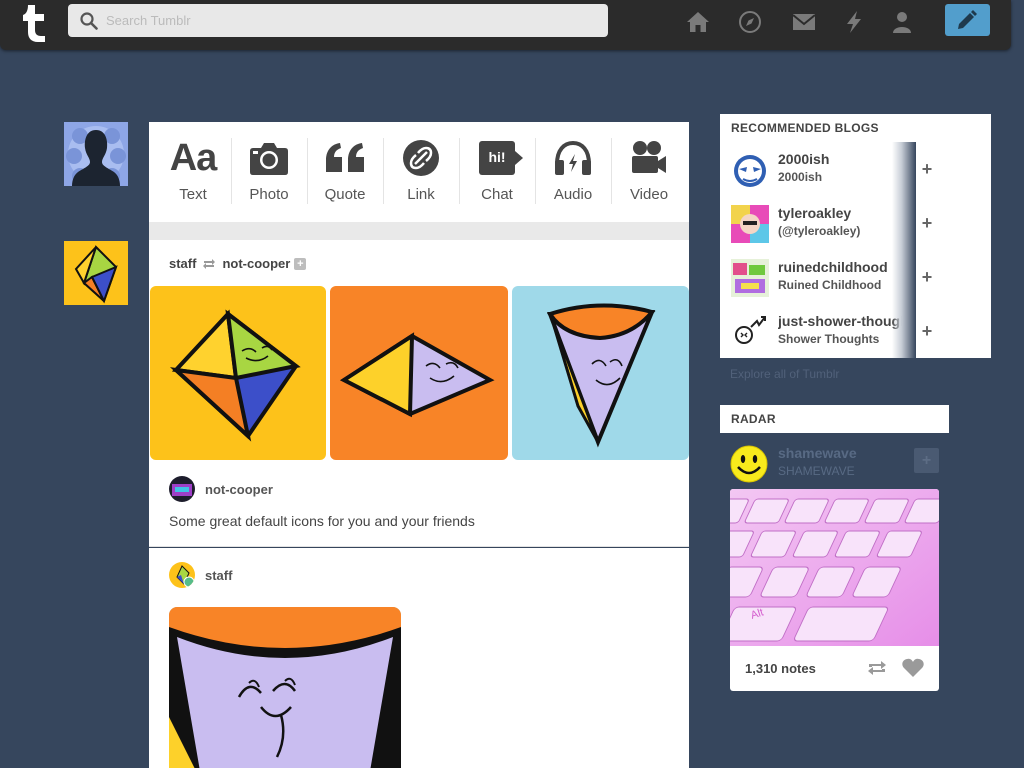 The image size is (1024, 768). What do you see at coordinates (753, 419) in the screenshot?
I see `sidebar-heading: RADAR` at bounding box center [753, 419].